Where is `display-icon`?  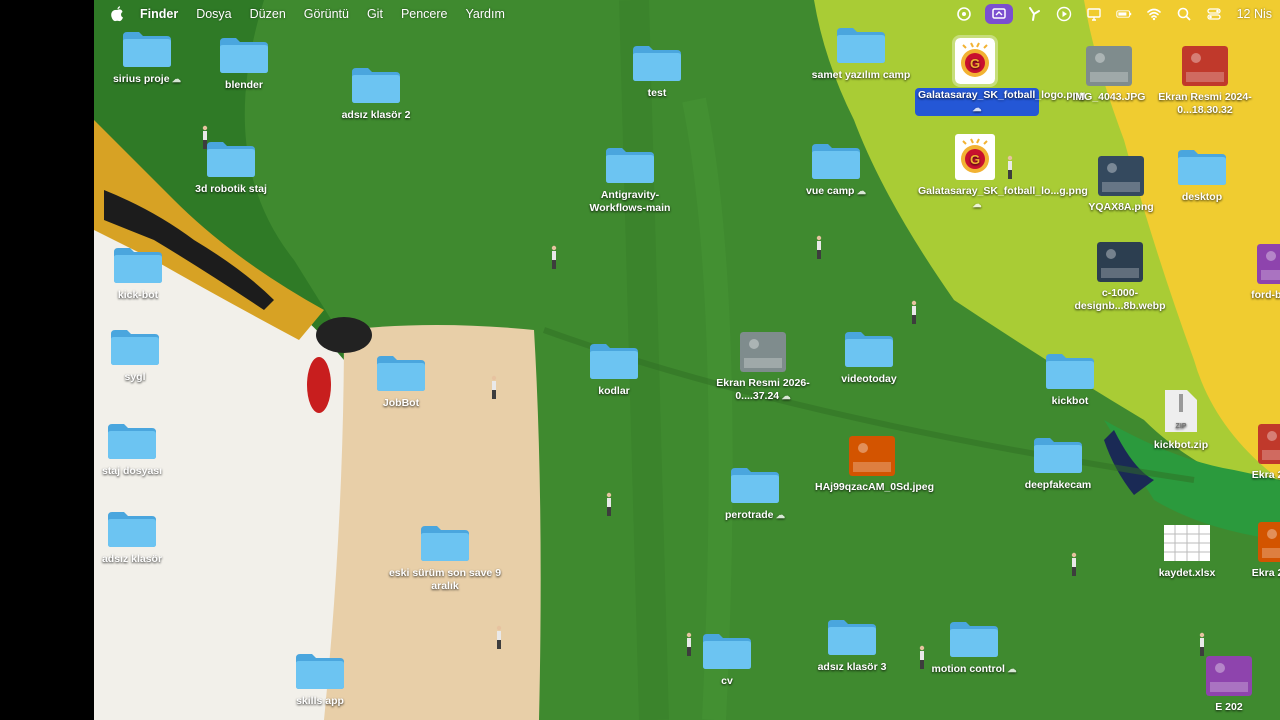 display-icon is located at coordinates (1094, 14).